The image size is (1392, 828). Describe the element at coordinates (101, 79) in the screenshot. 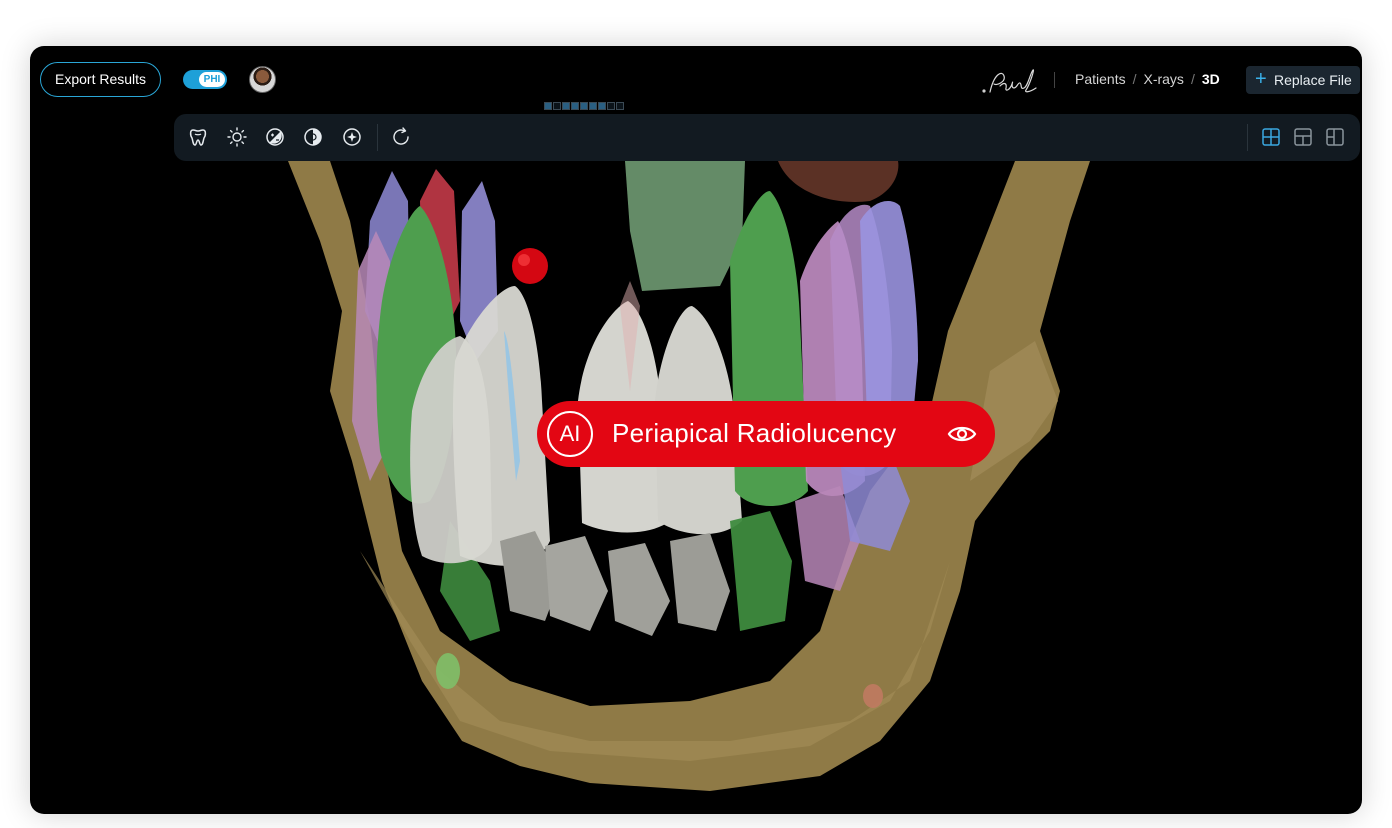

I see `export-results-button: Export Results` at that location.